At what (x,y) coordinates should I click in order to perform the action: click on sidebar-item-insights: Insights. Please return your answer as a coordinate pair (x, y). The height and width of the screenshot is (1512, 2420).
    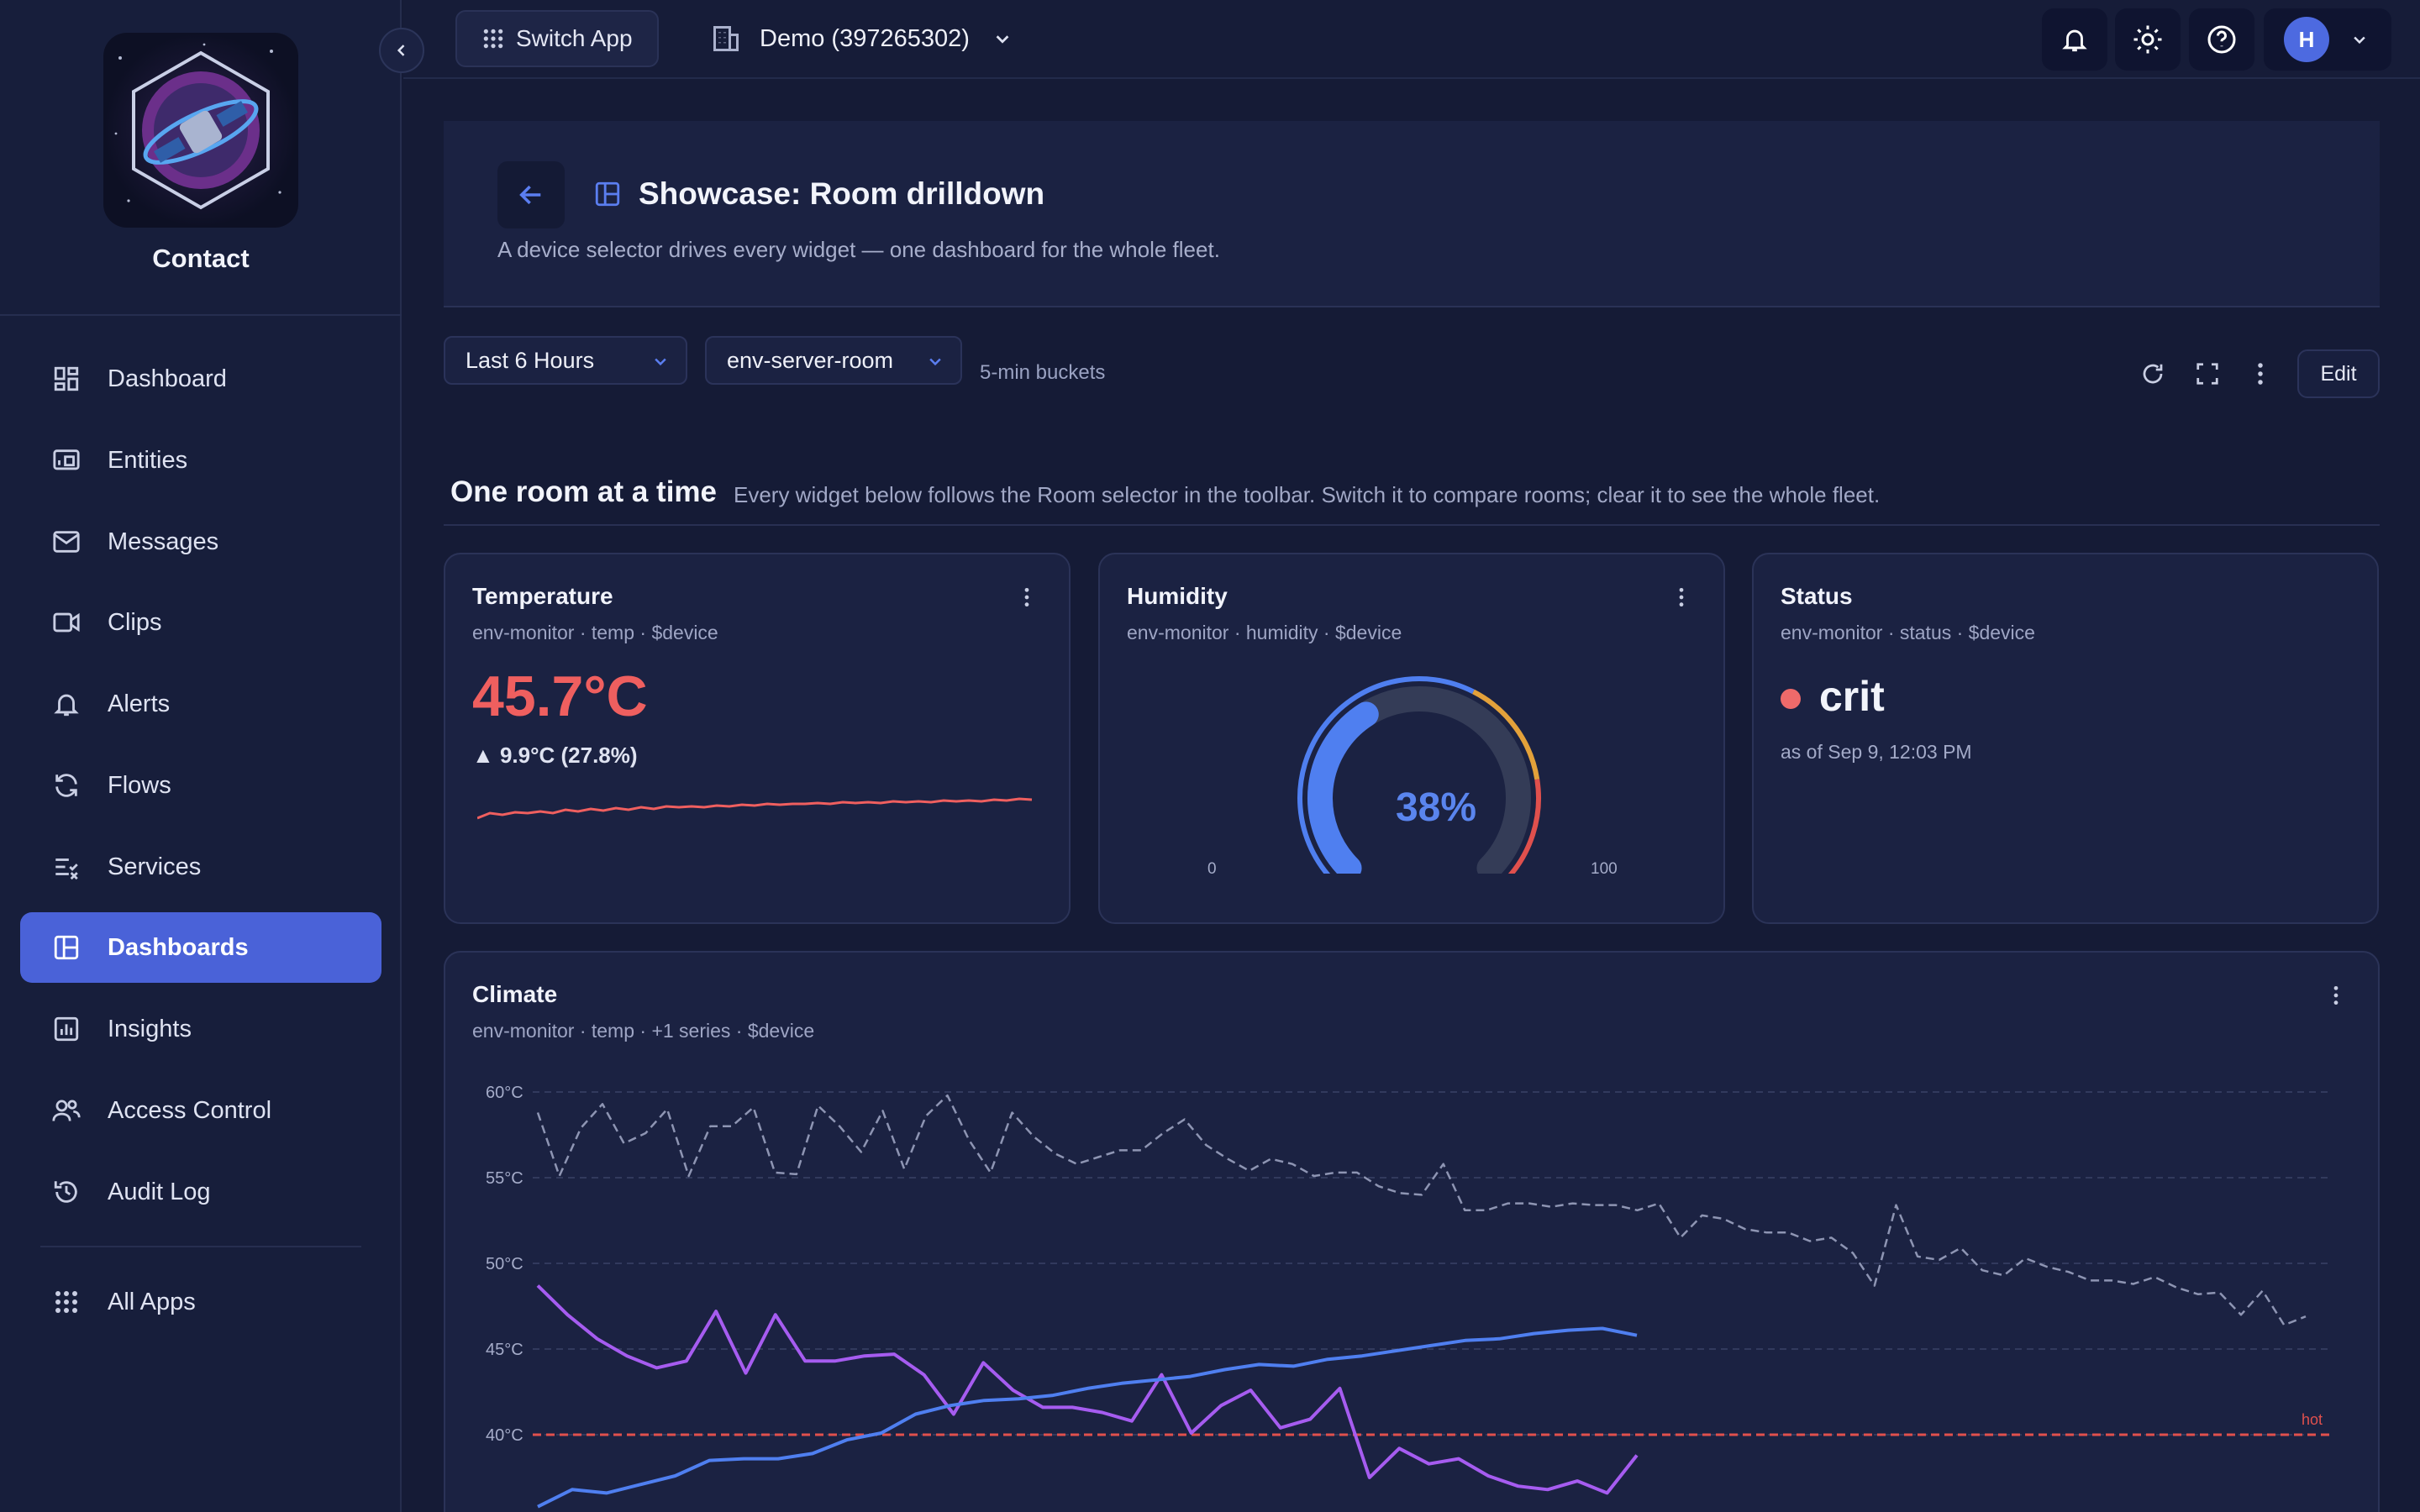
    Looking at the image, I should click on (200, 1029).